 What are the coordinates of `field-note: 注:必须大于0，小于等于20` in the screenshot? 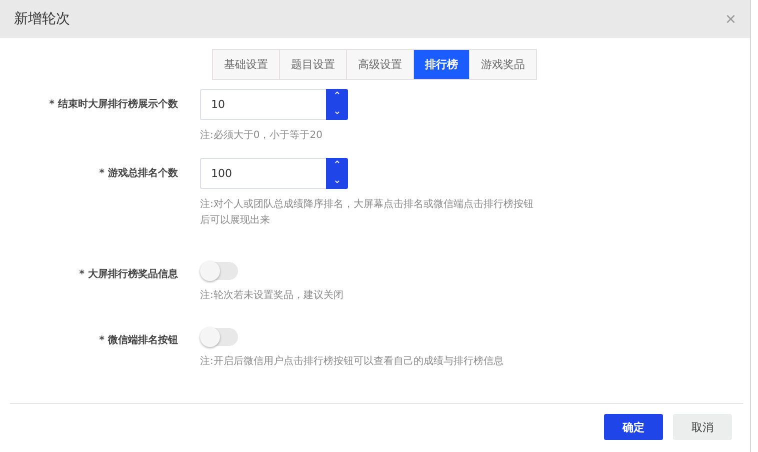 It's located at (262, 135).